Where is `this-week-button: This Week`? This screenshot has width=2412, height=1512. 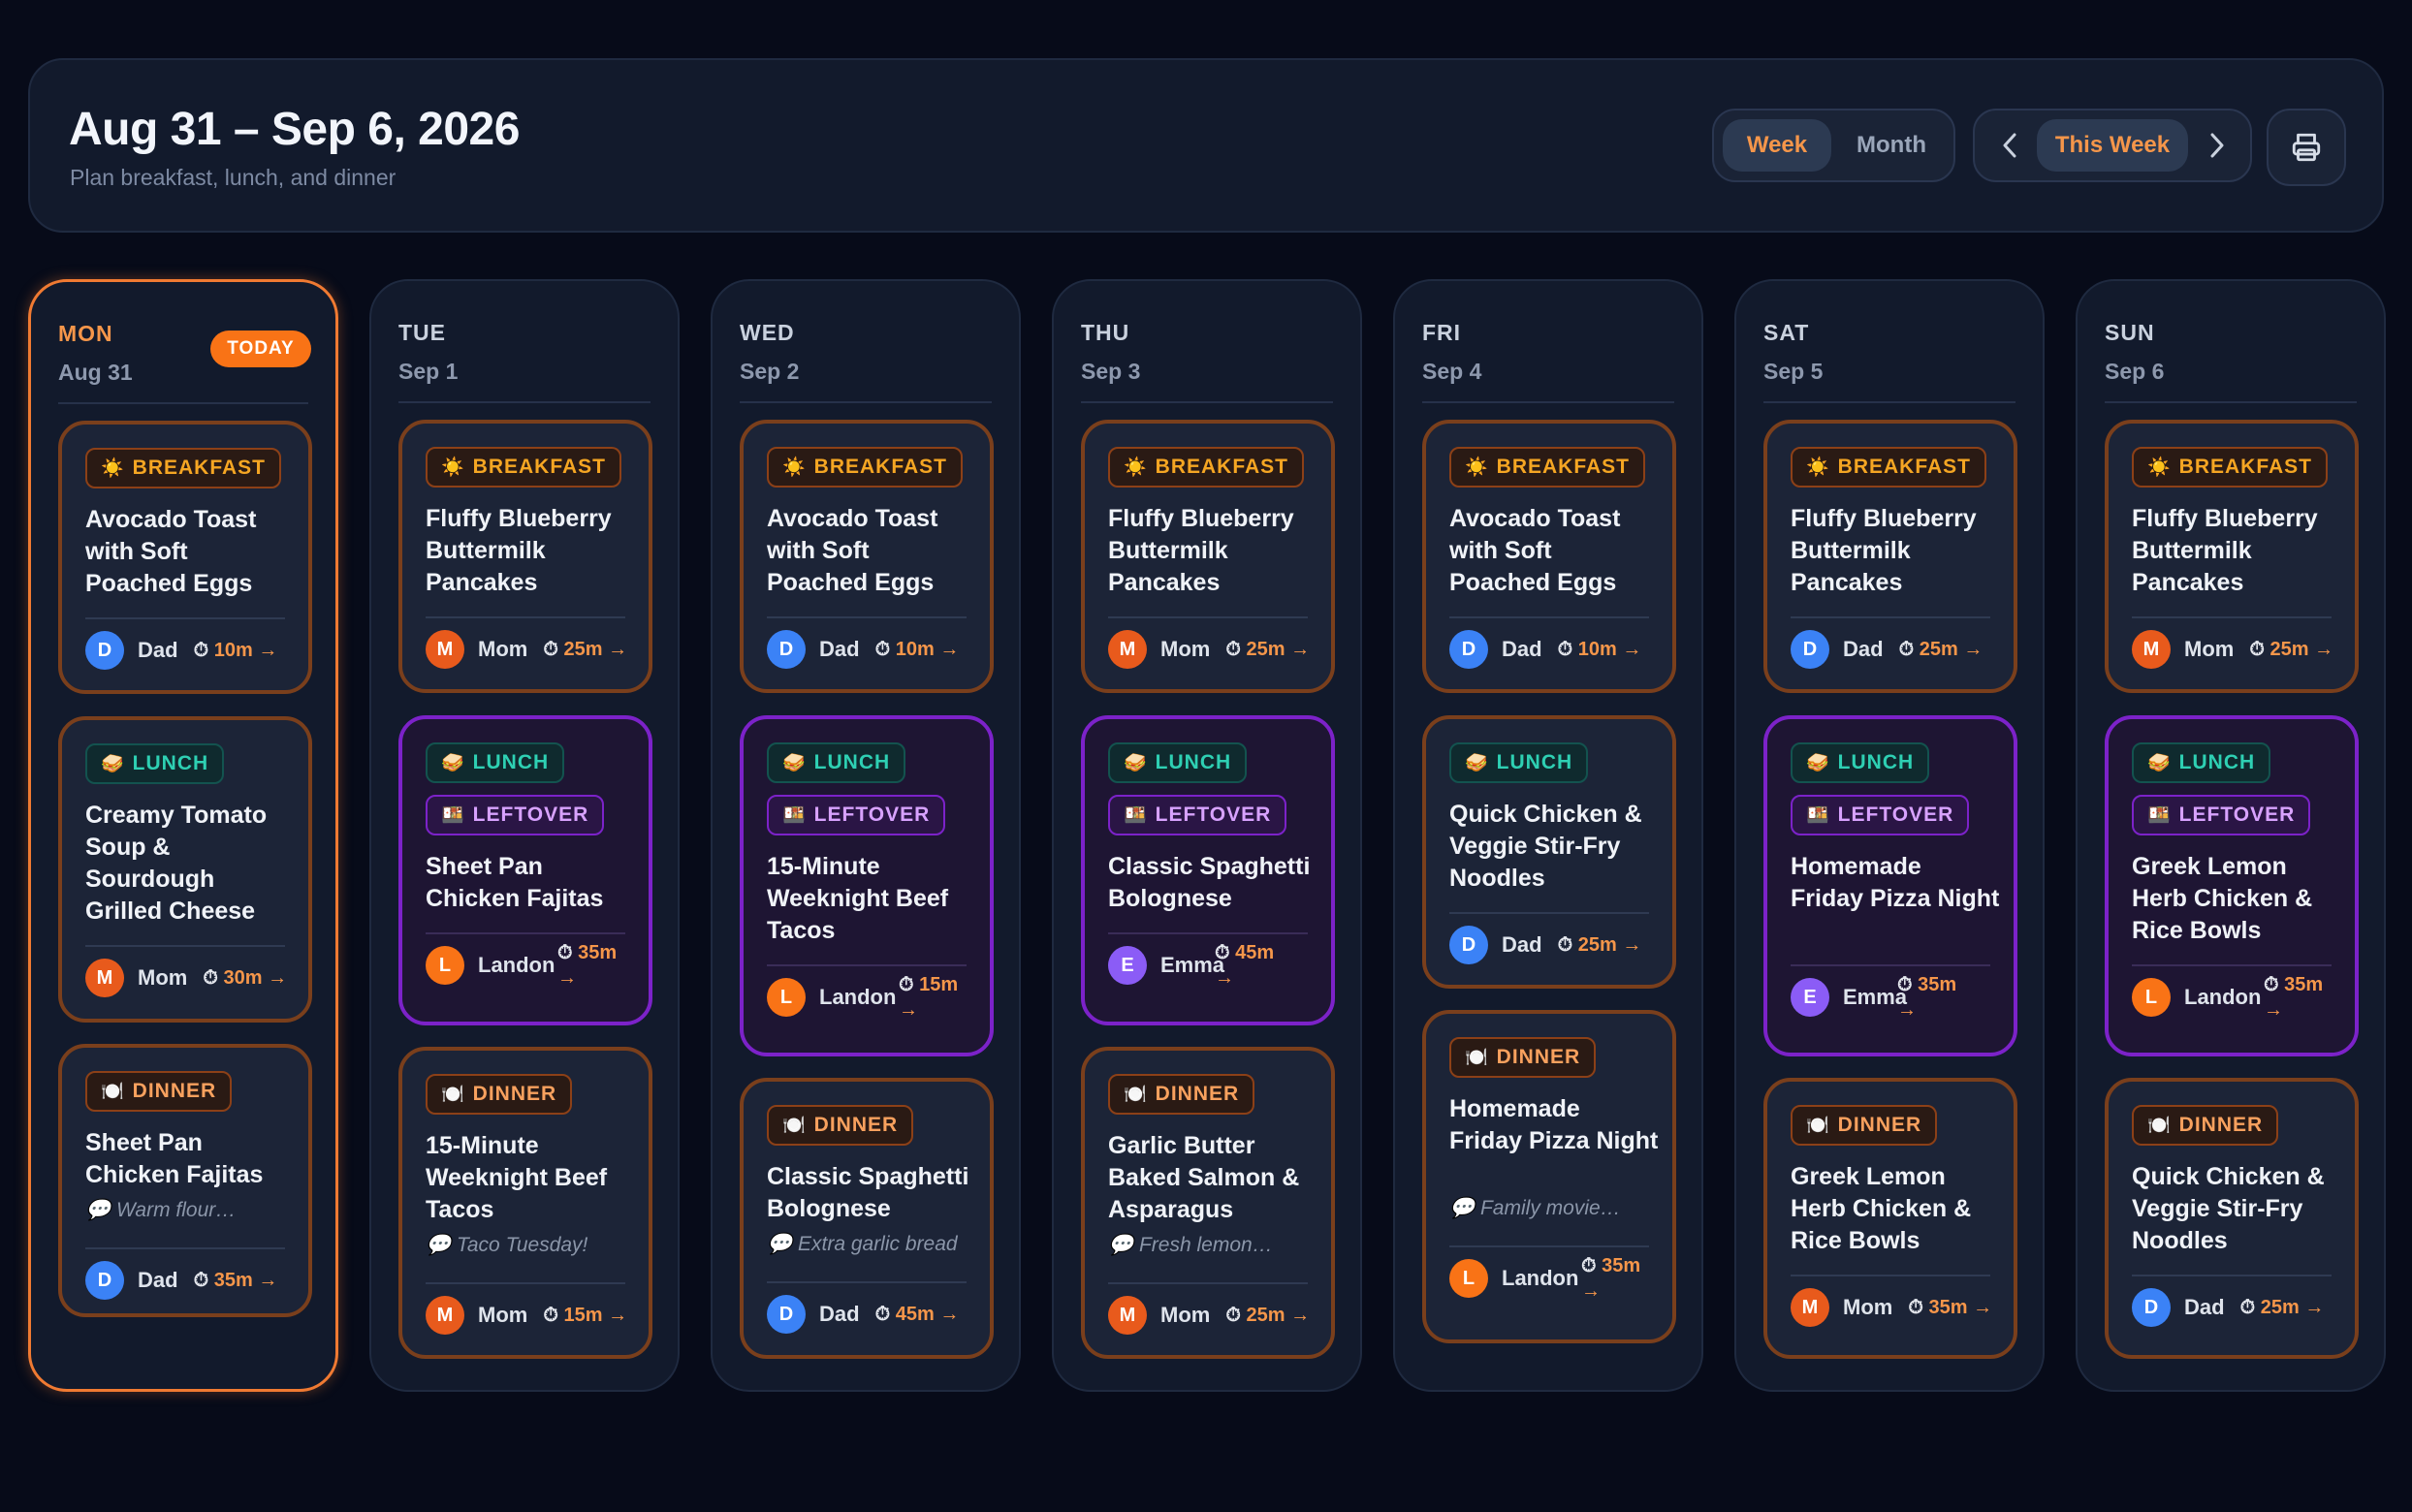 this-week-button: This Week is located at coordinates (2112, 146).